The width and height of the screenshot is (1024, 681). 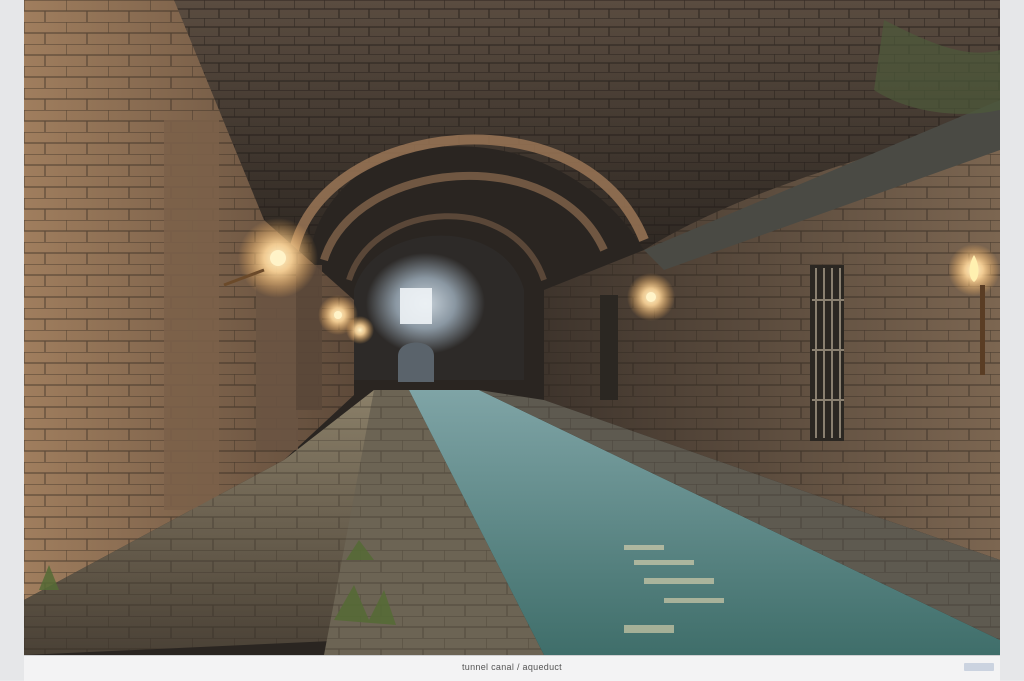 What do you see at coordinates (416, 306) in the screenshot?
I see `far-window` at bounding box center [416, 306].